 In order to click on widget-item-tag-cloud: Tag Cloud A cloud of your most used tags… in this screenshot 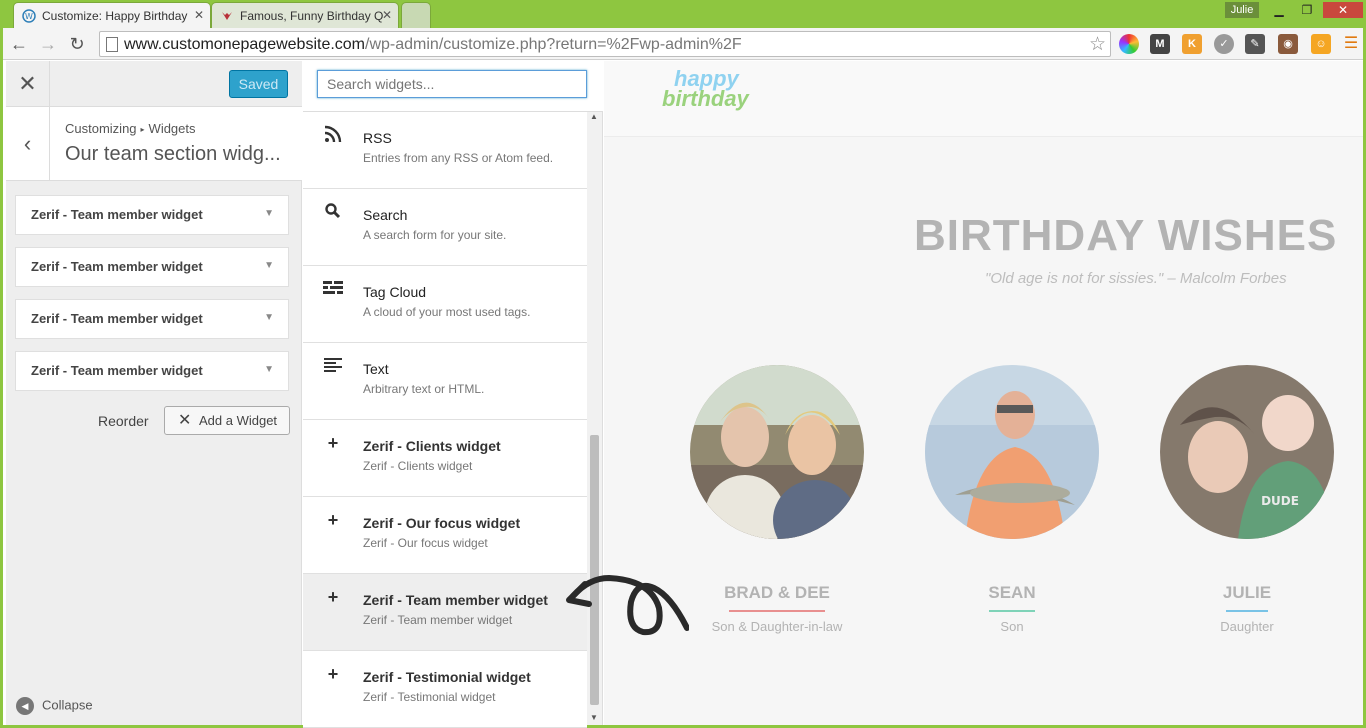, I will do `click(445, 304)`.